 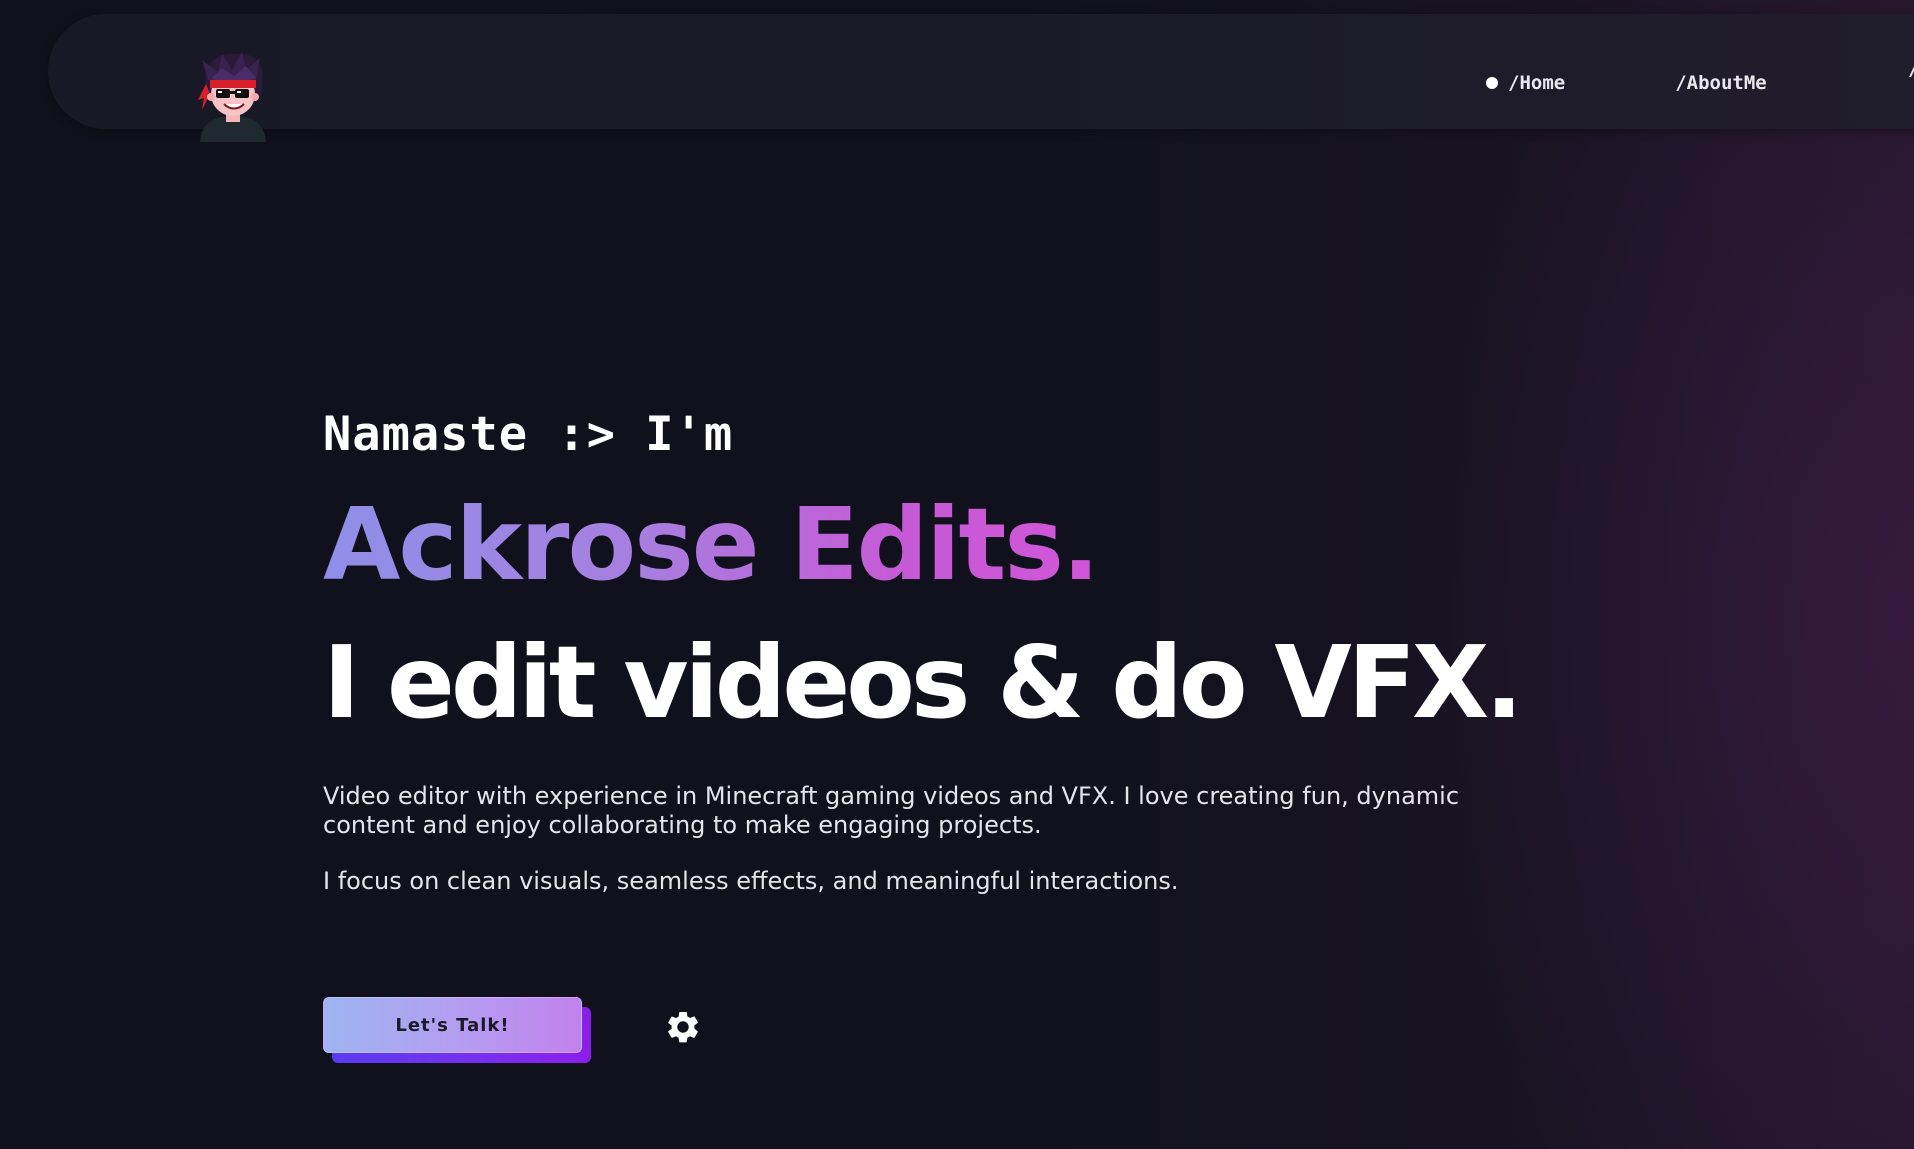 I want to click on nav-links: /Home /AboutMe, so click(x=1626, y=83).